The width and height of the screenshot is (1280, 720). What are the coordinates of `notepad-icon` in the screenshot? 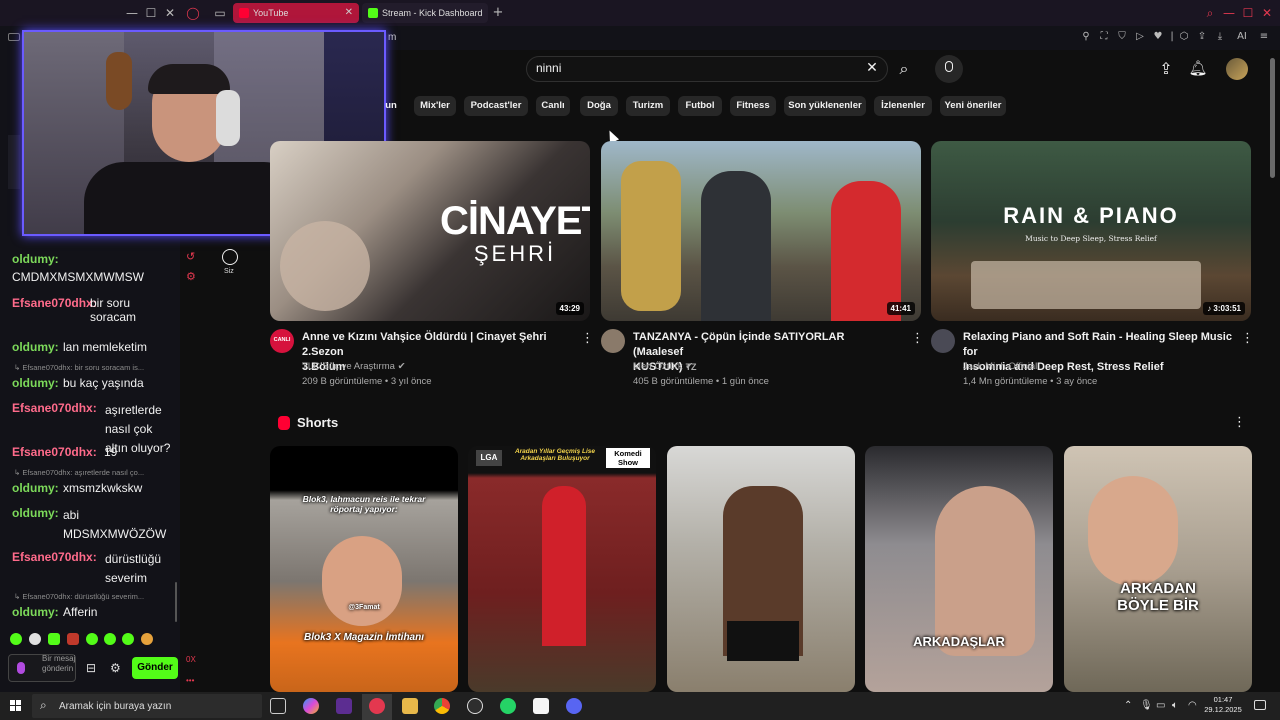 It's located at (541, 706).